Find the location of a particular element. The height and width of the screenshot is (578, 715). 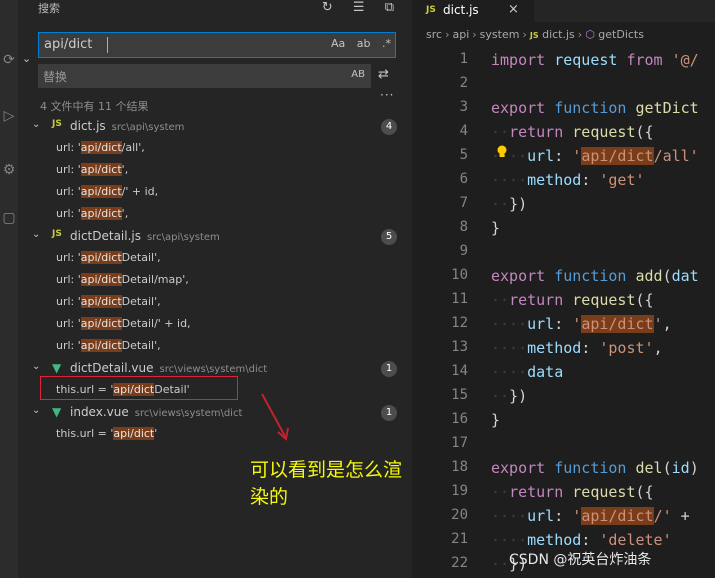

search-input: api/dict Aa ab .* is located at coordinates (217, 45).